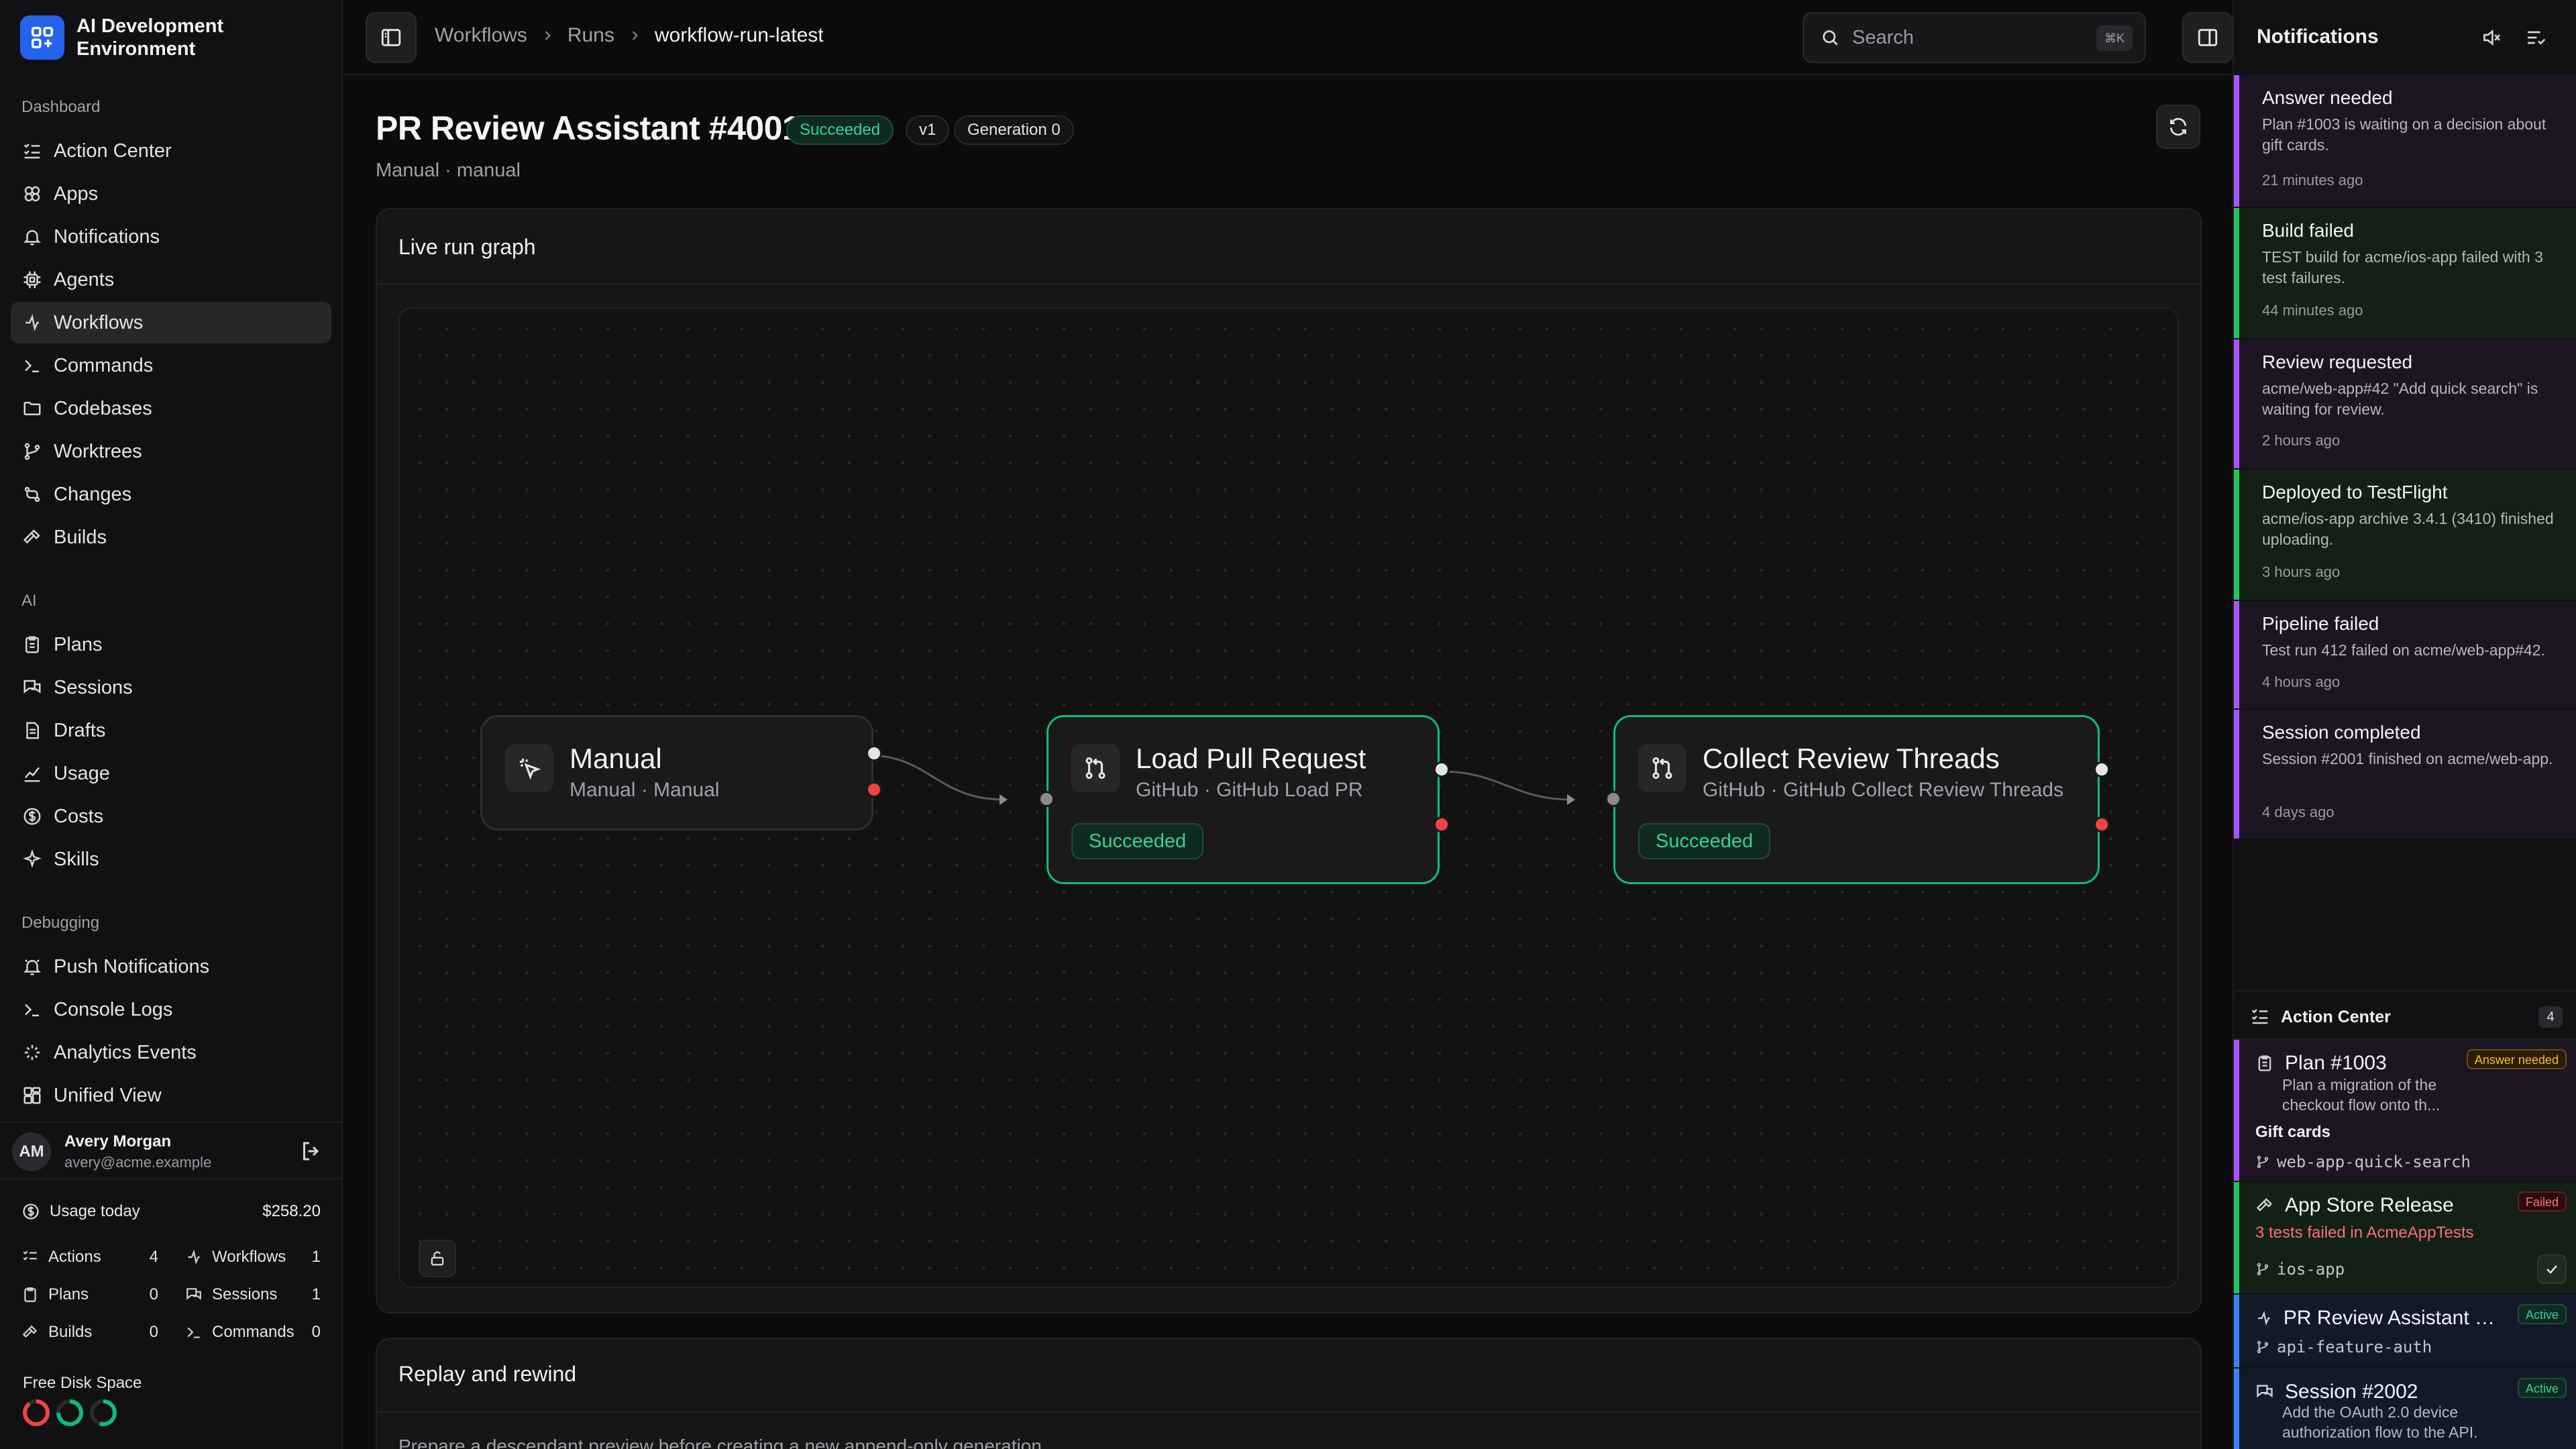 The height and width of the screenshot is (1449, 2576). I want to click on divider, so click(1288, 1412).